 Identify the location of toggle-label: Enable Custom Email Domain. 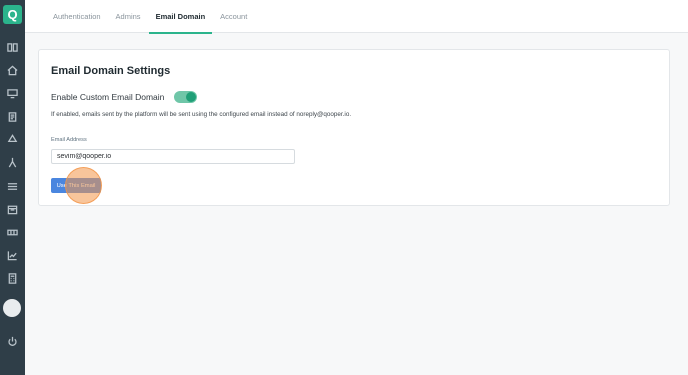
(108, 97).